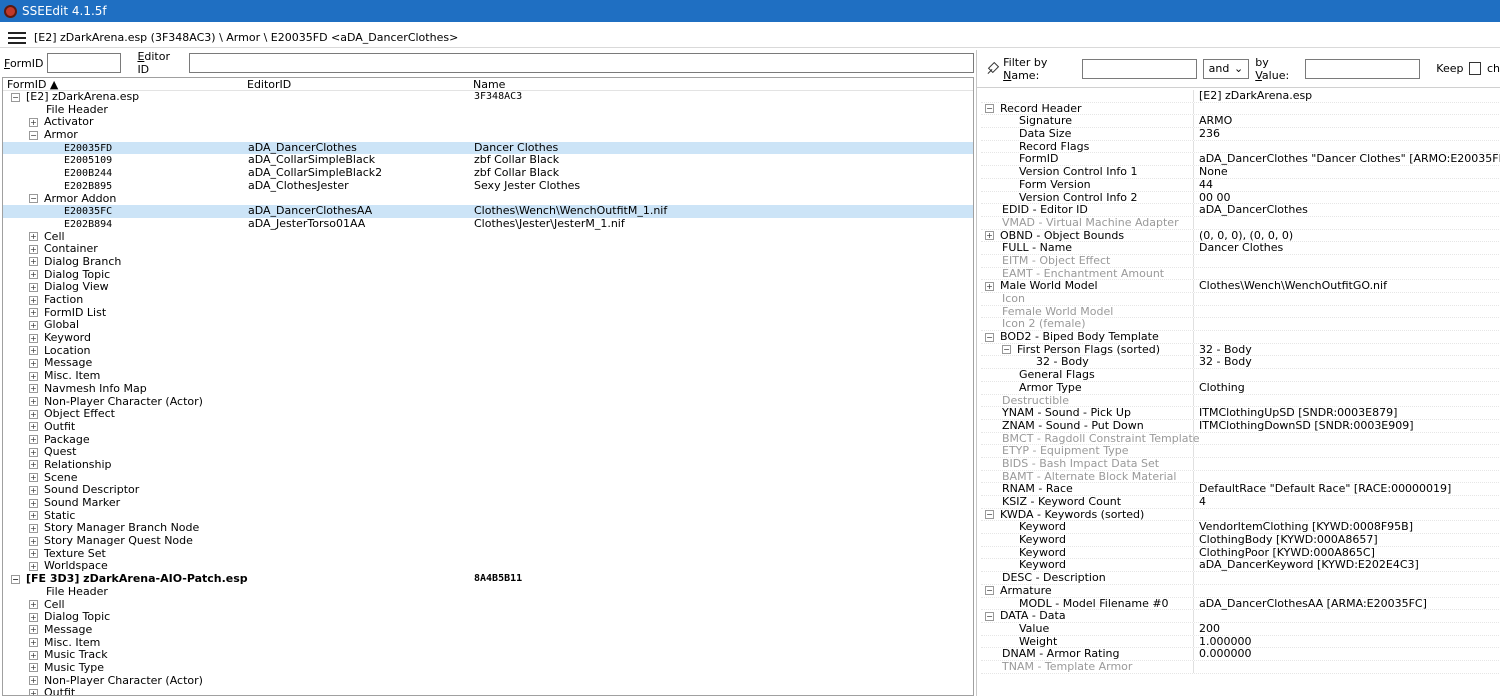 The width and height of the screenshot is (1500, 696). What do you see at coordinates (1253, 210) in the screenshot?
I see `field-value: aDA_DancerClothes` at bounding box center [1253, 210].